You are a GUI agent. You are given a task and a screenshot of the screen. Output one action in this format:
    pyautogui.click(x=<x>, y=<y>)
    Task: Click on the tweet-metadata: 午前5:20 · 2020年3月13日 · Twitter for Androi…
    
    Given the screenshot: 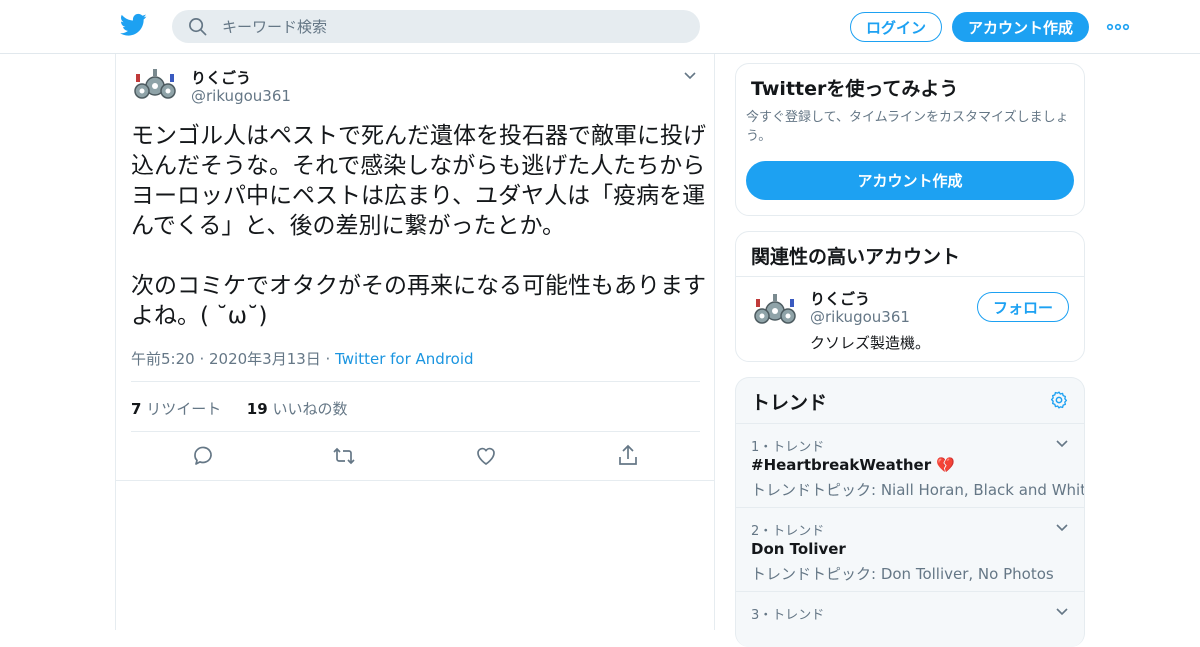 What is the action you would take?
    pyautogui.click(x=302, y=358)
    